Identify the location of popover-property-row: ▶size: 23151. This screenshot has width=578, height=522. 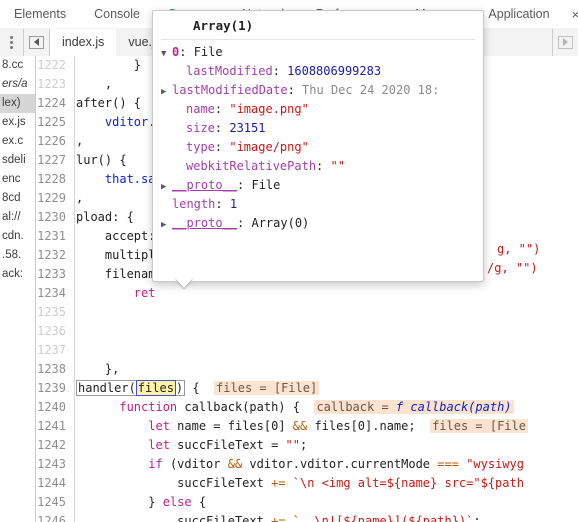
(318, 128).